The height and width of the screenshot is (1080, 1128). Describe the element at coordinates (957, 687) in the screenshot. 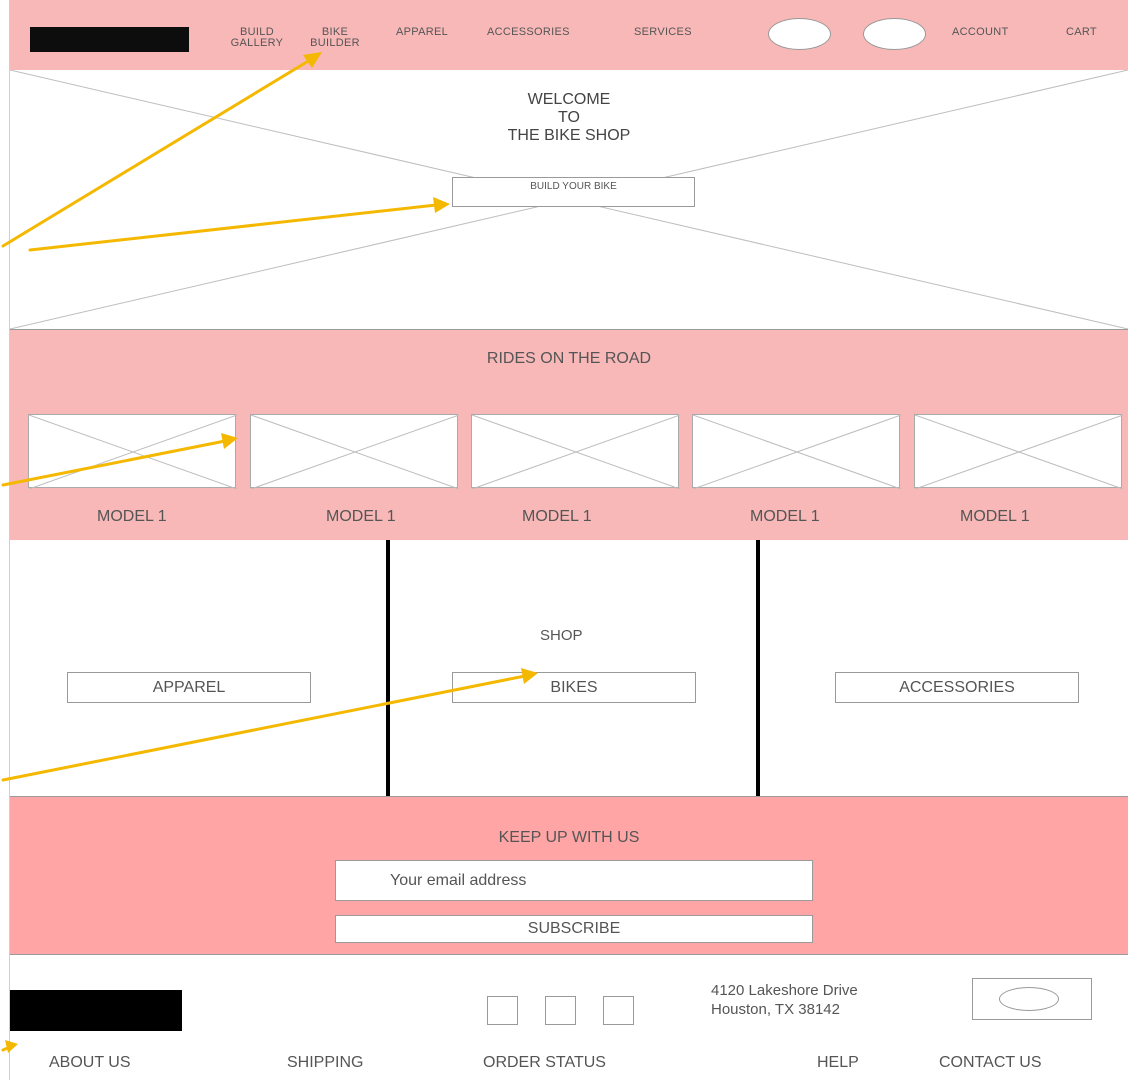

I see `shop-accessories-button: ACCESSORIES` at that location.